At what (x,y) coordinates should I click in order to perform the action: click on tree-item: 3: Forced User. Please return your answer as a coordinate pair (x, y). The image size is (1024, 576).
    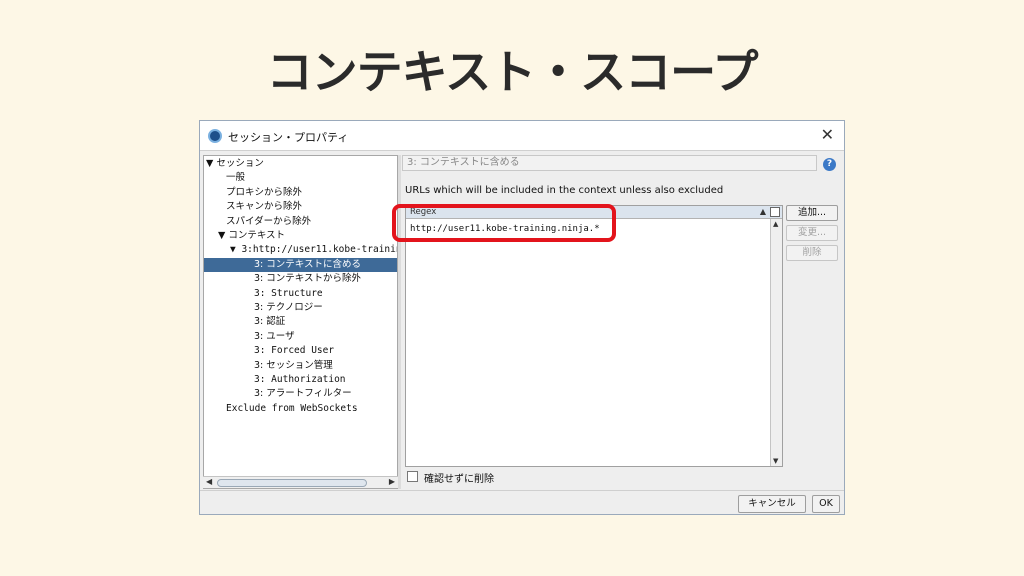
    Looking at the image, I should click on (294, 351).